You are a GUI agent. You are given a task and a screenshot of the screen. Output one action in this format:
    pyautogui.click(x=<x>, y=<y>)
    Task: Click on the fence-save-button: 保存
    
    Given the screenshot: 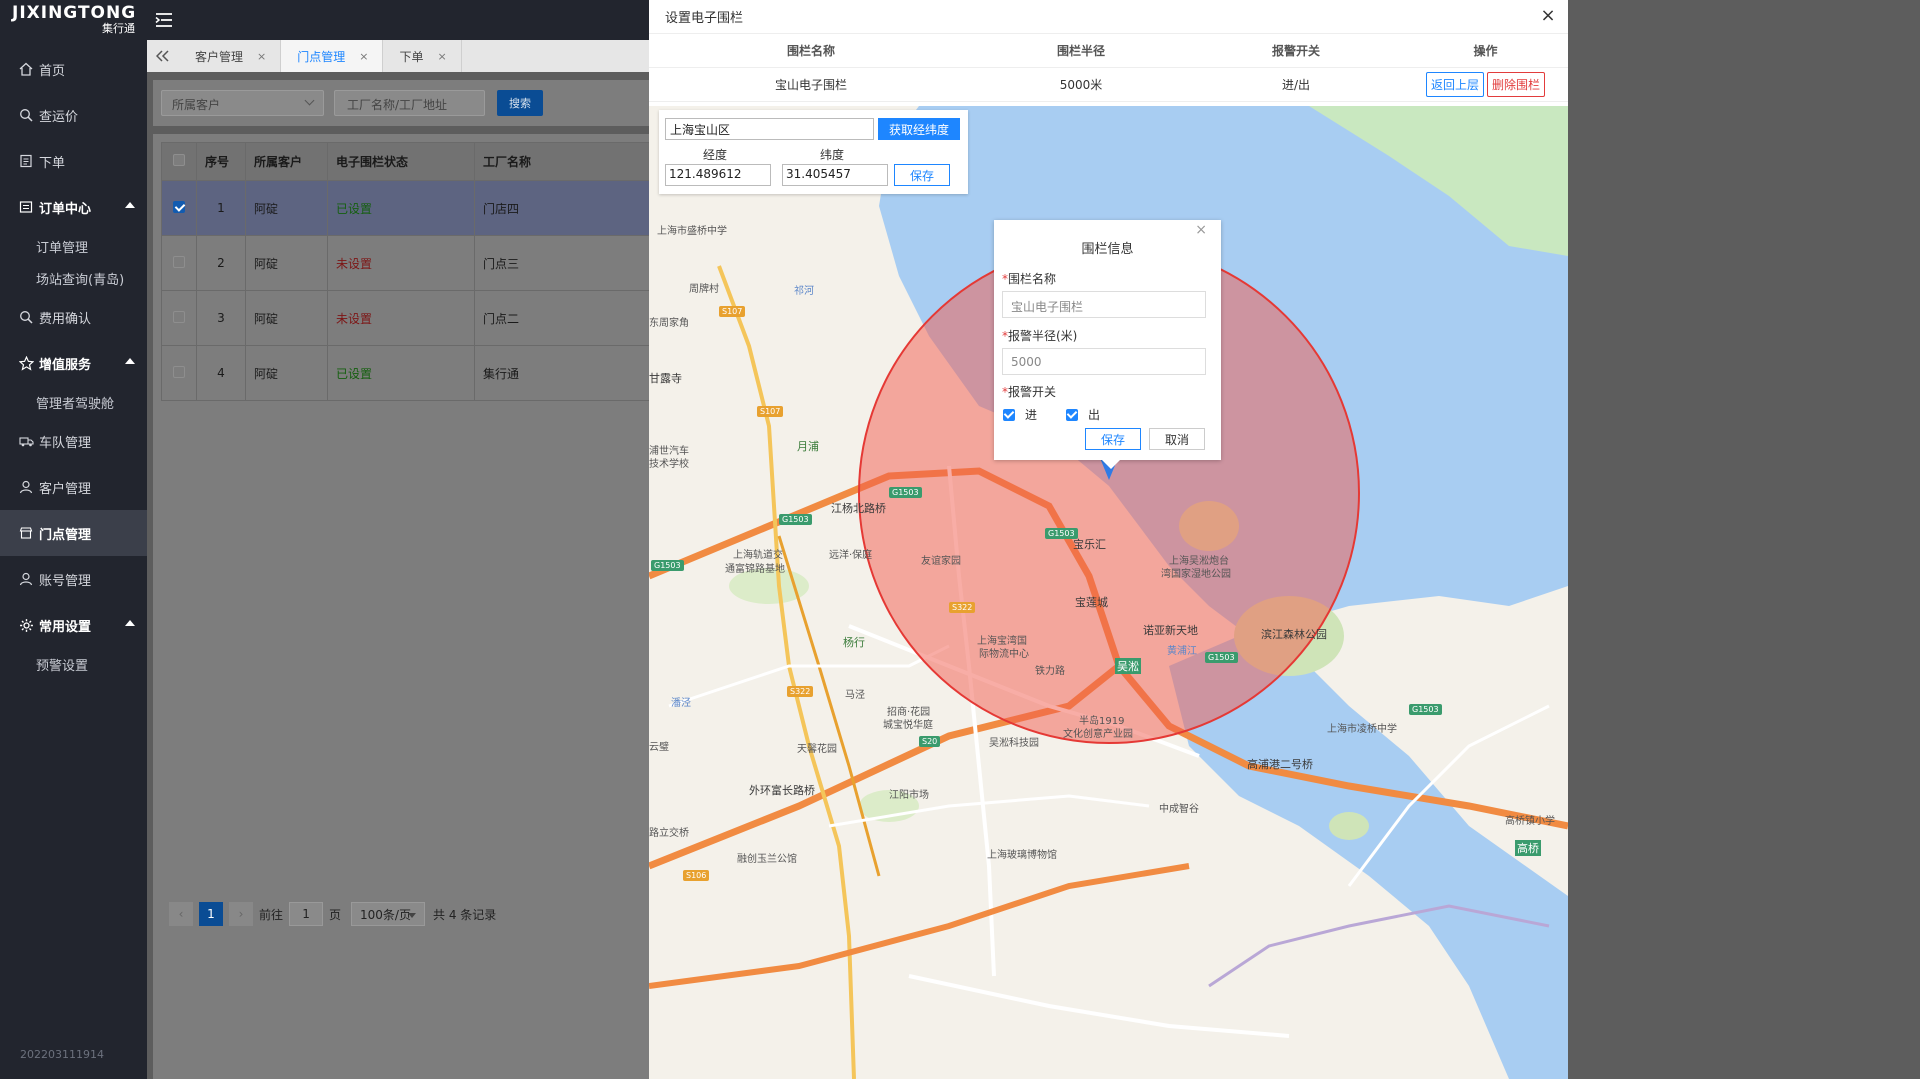 What is the action you would take?
    pyautogui.click(x=1113, y=439)
    